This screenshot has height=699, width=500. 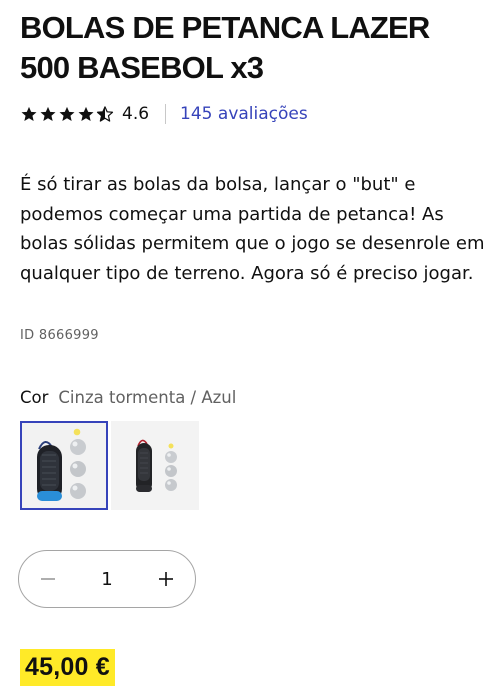 I want to click on color-swatch-black-red, so click(x=155, y=465).